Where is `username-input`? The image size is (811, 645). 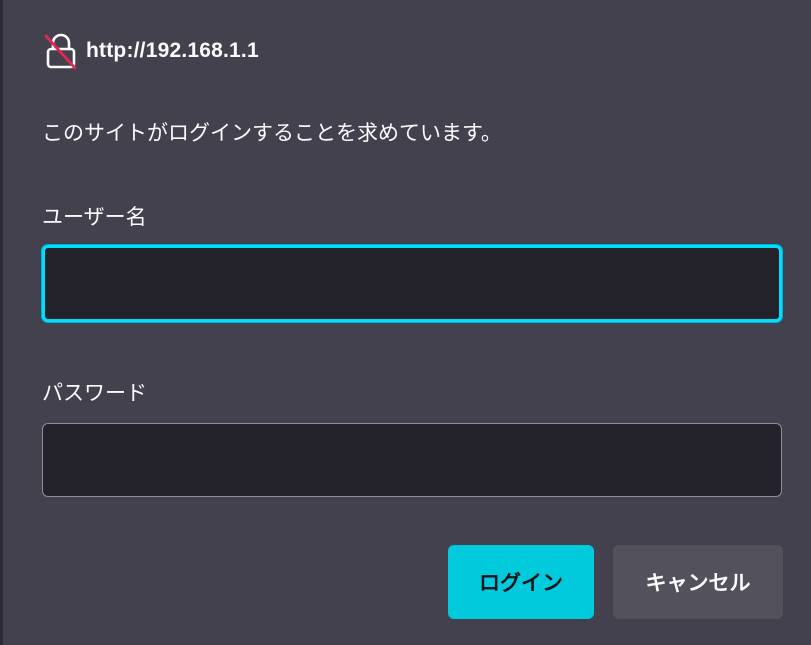 username-input is located at coordinates (412, 283).